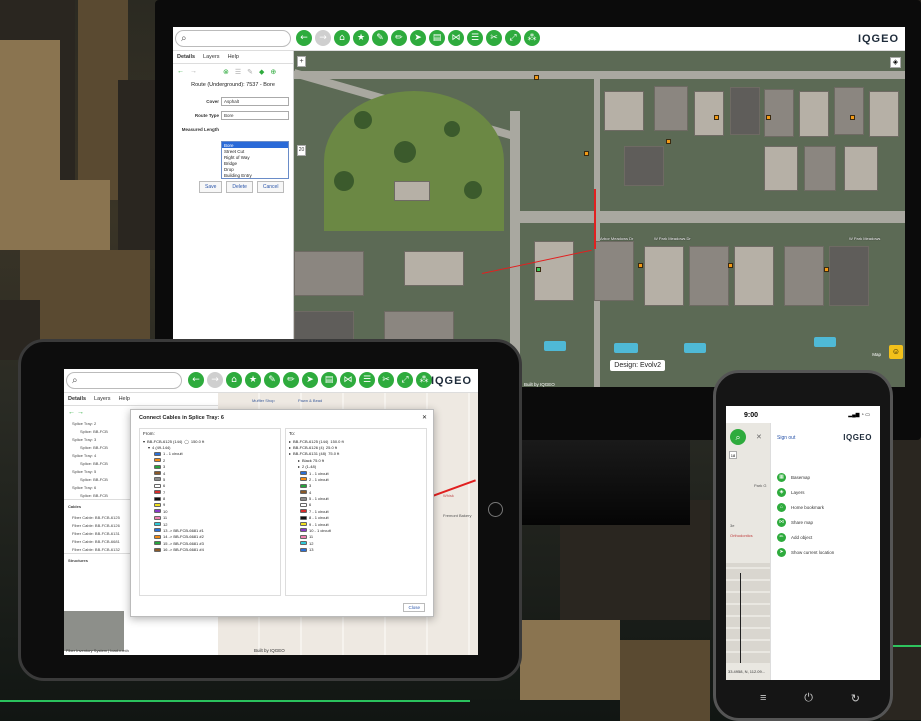 Image resolution: width=921 pixels, height=721 pixels. Describe the element at coordinates (795, 522) in the screenshot. I see `menu-item-share-map: ⋈ Share map` at that location.